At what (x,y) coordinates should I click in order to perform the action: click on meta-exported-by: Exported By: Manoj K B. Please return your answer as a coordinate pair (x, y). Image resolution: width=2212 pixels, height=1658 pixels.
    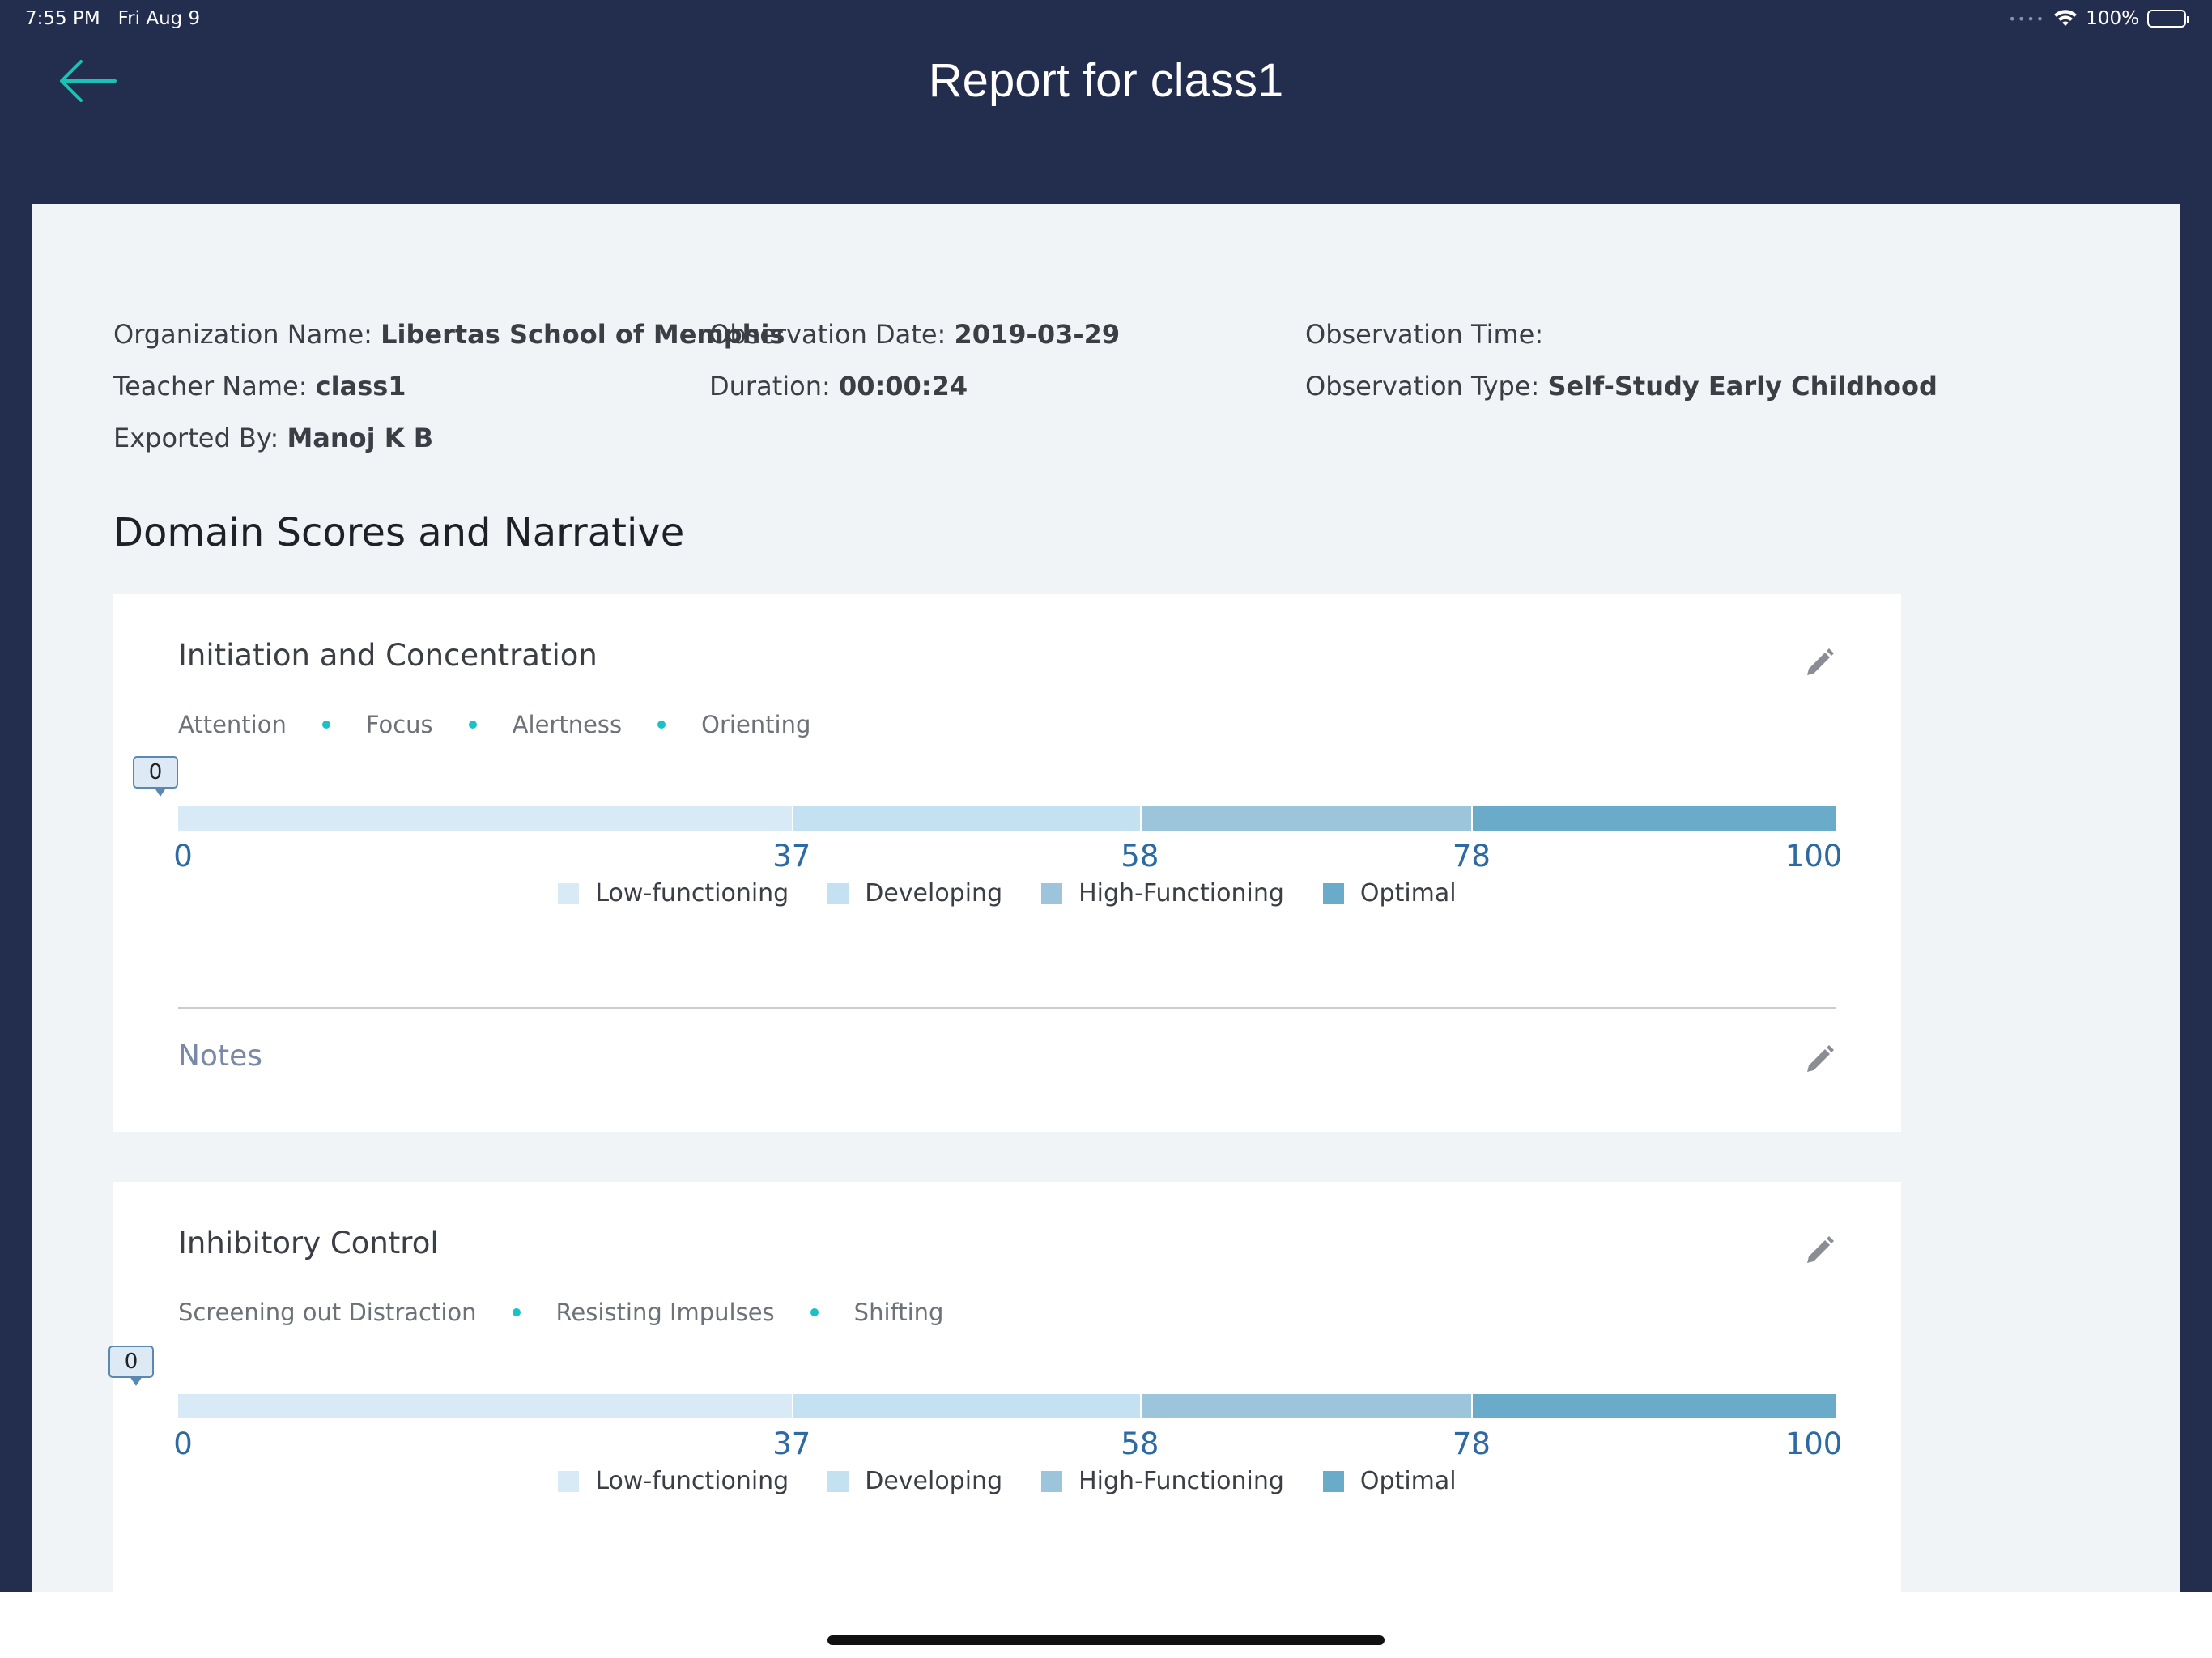
    Looking at the image, I should click on (274, 438).